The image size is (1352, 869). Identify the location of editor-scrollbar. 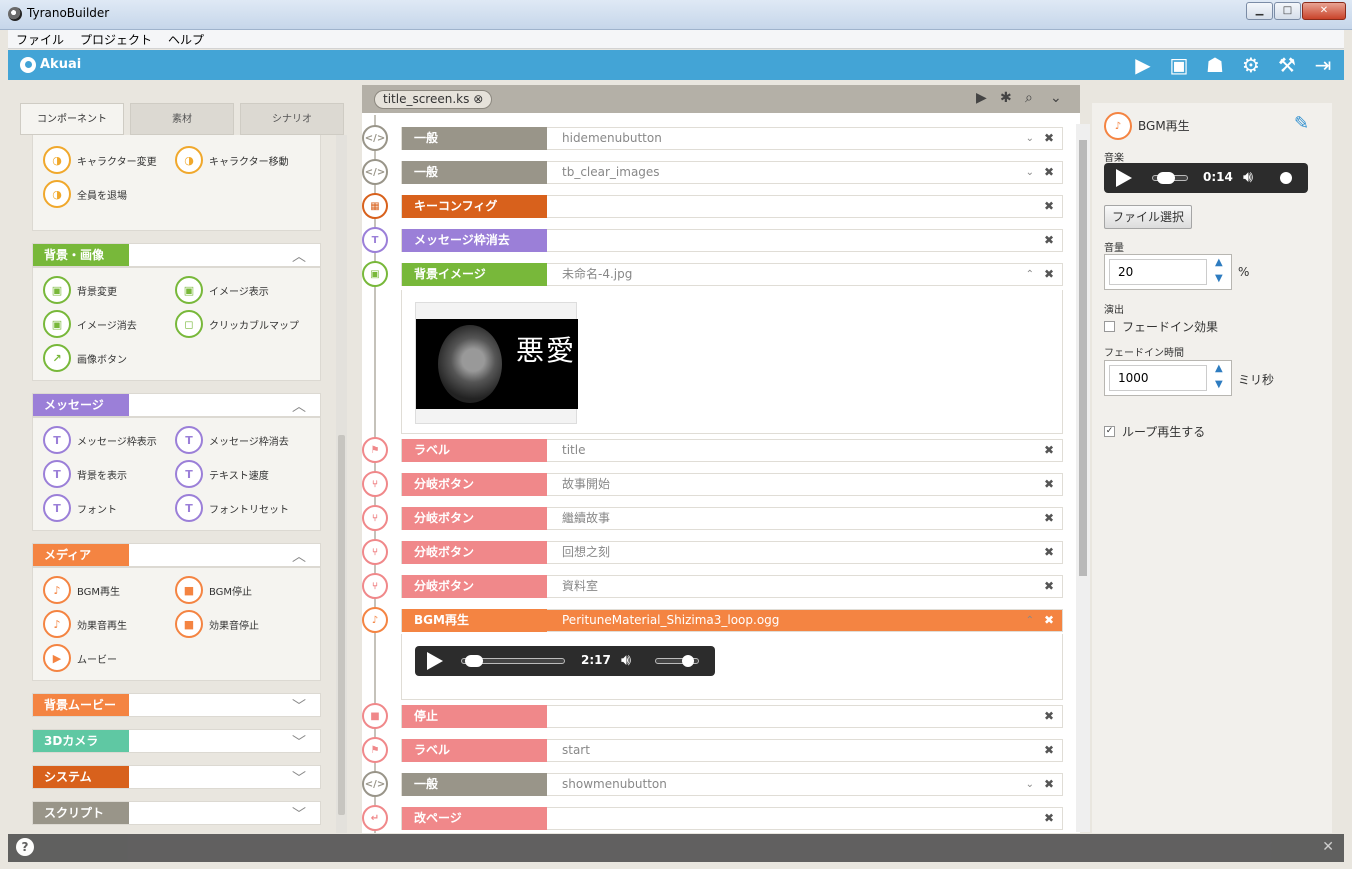
(1083, 478).